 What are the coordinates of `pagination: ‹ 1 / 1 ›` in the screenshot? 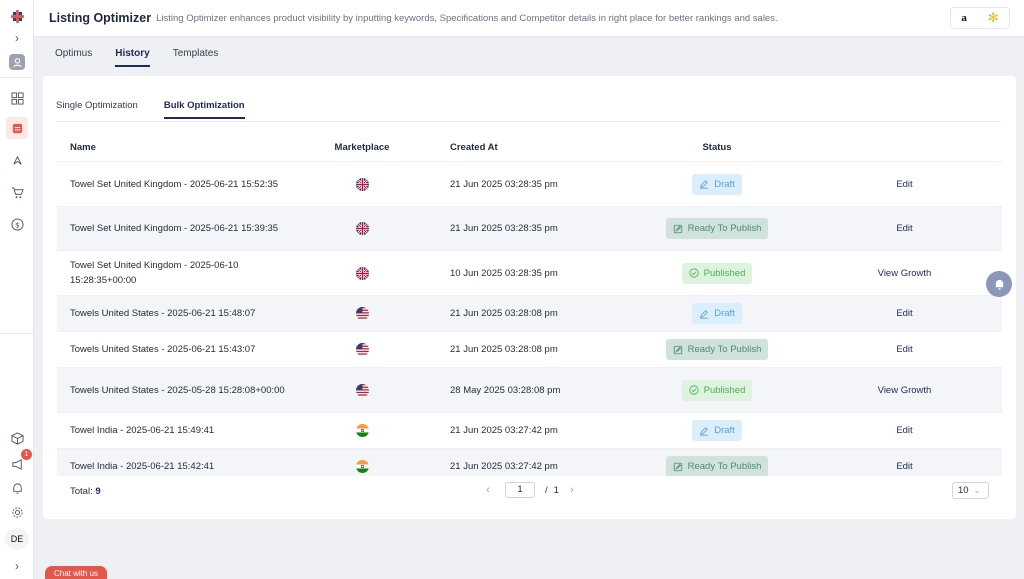 It's located at (530, 490).